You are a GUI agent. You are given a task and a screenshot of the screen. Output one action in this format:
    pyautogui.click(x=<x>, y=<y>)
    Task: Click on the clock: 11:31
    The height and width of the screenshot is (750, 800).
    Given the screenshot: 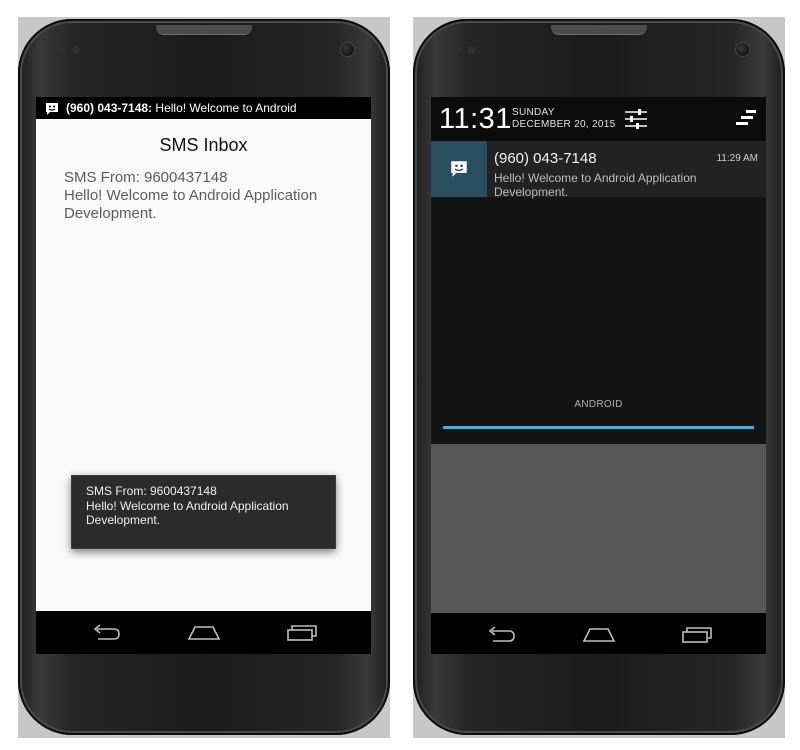 What is the action you would take?
    pyautogui.click(x=475, y=119)
    